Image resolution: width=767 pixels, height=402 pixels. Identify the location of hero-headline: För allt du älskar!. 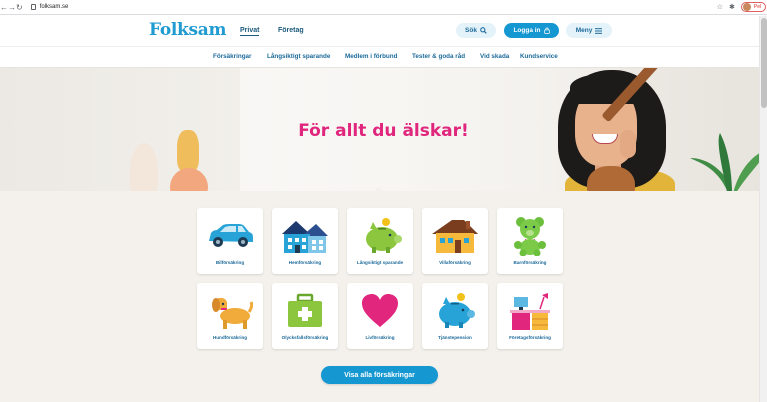
(383, 131).